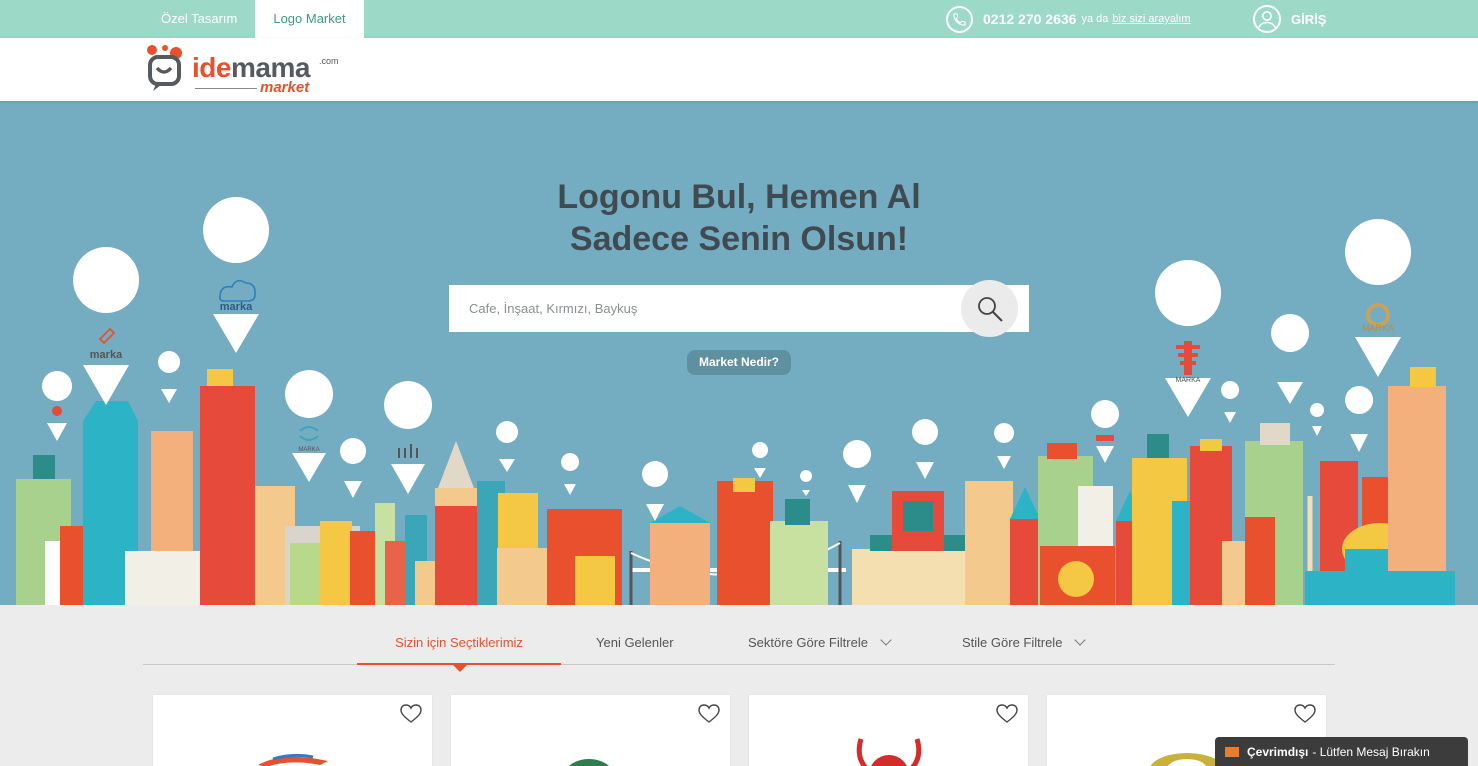 The image size is (1478, 766). What do you see at coordinates (1309, 19) in the screenshot?
I see `login-label: GİRİŞ` at bounding box center [1309, 19].